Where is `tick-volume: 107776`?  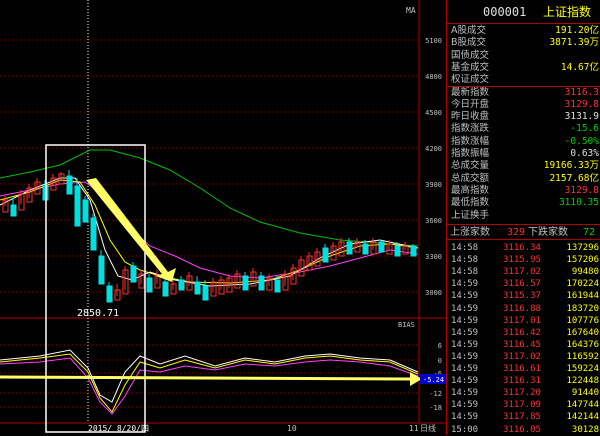 tick-volume: 107776 is located at coordinates (582, 320).